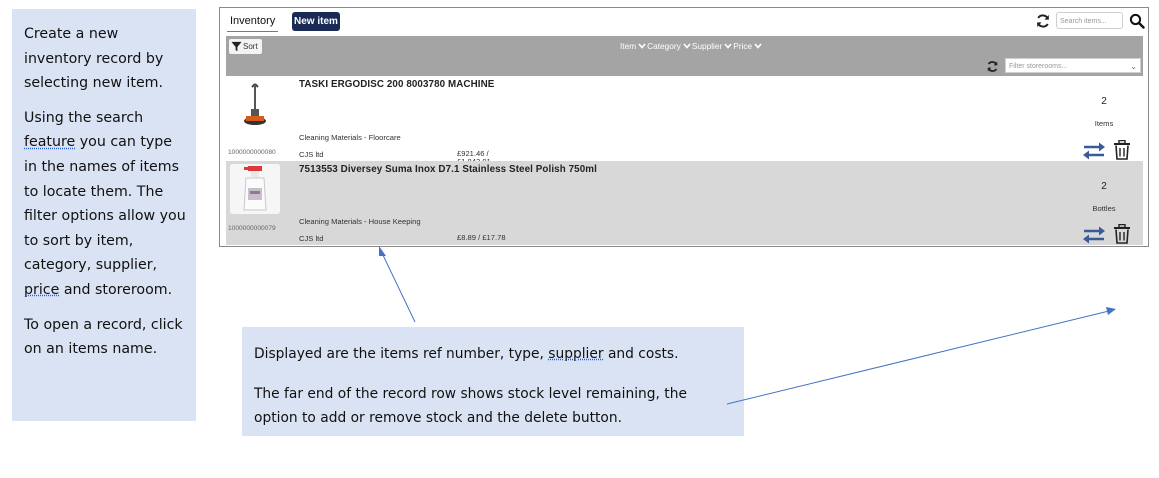 This screenshot has width=1159, height=478. Describe the element at coordinates (42, 289) in the screenshot. I see `callout-price-word: price` at that location.